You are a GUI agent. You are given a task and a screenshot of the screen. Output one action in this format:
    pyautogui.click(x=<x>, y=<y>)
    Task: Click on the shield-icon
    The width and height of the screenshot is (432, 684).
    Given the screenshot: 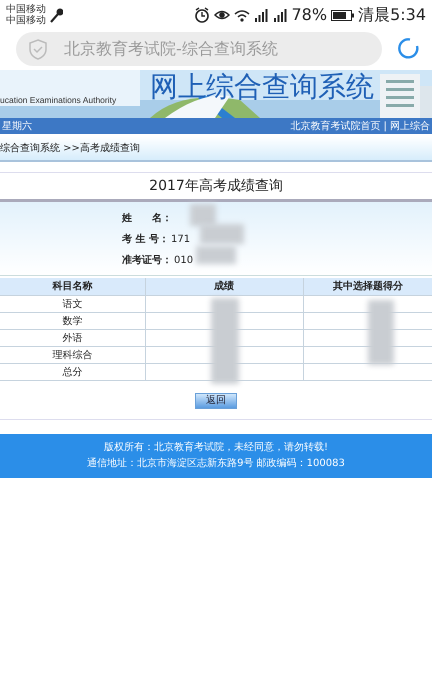 What is the action you would take?
    pyautogui.click(x=38, y=49)
    